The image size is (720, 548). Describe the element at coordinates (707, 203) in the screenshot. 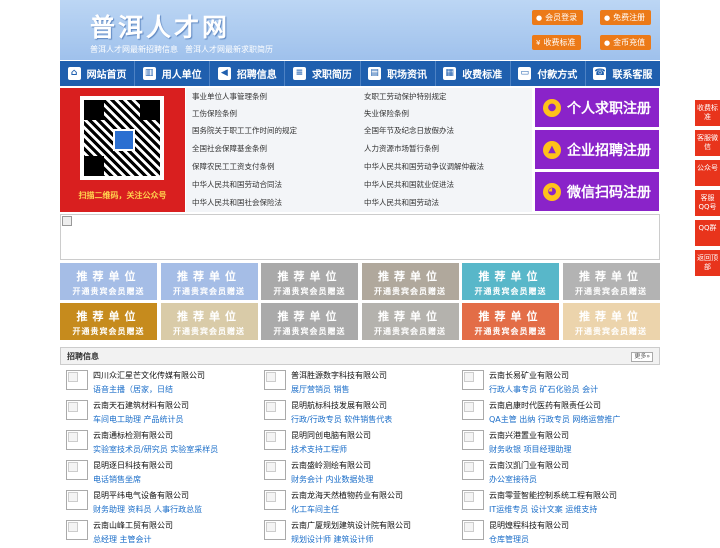

I see `sidebar-qq-button: 客服QQ号` at that location.